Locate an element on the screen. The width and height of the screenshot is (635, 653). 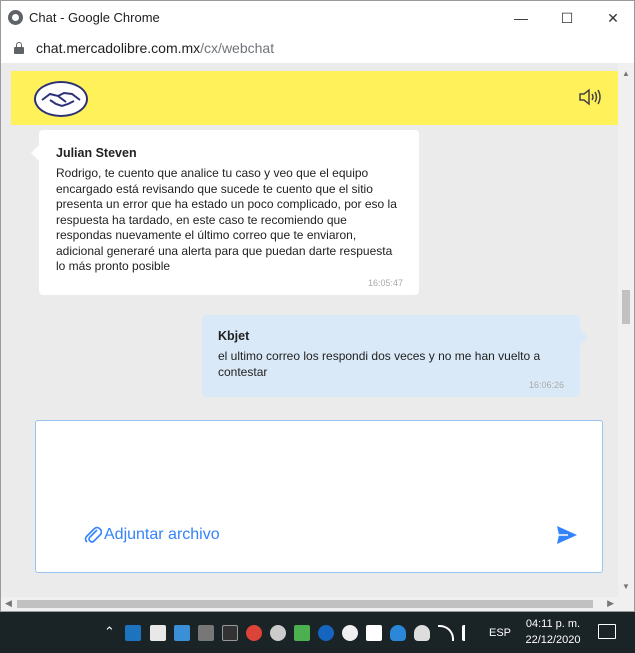
dropbox-icon is located at coordinates (374, 633).